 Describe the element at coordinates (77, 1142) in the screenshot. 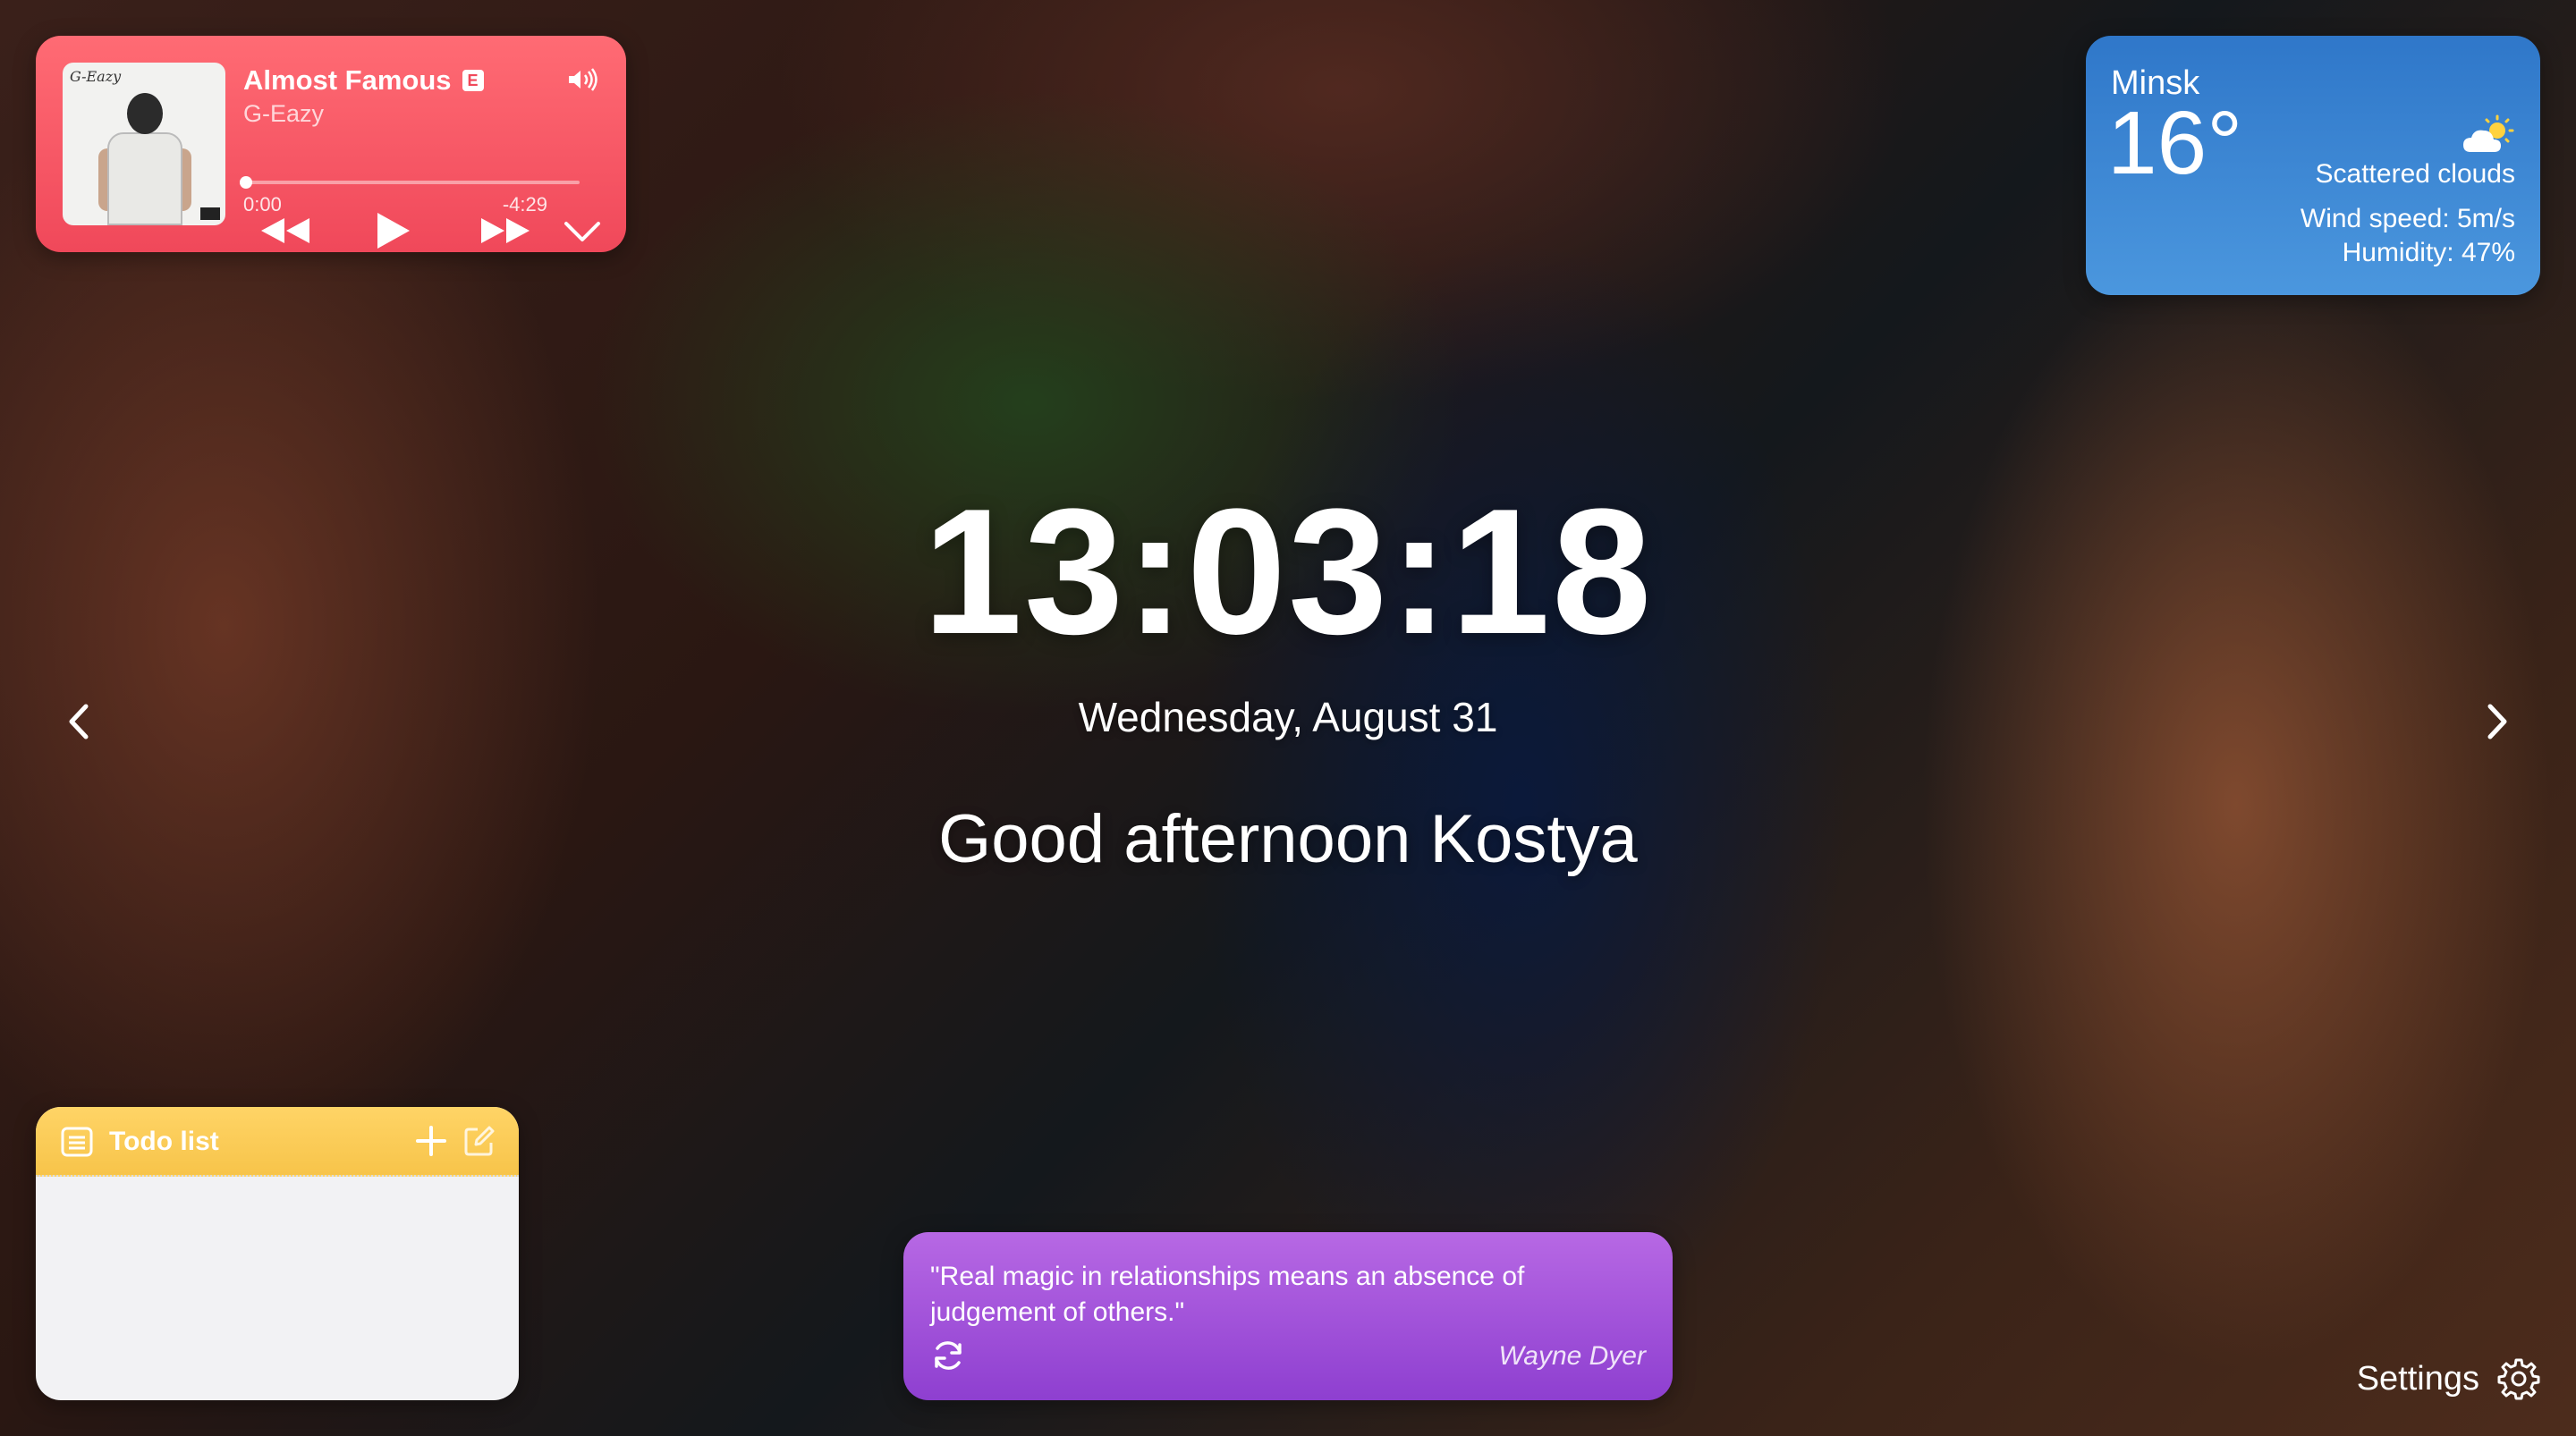

I see `list-icon` at that location.